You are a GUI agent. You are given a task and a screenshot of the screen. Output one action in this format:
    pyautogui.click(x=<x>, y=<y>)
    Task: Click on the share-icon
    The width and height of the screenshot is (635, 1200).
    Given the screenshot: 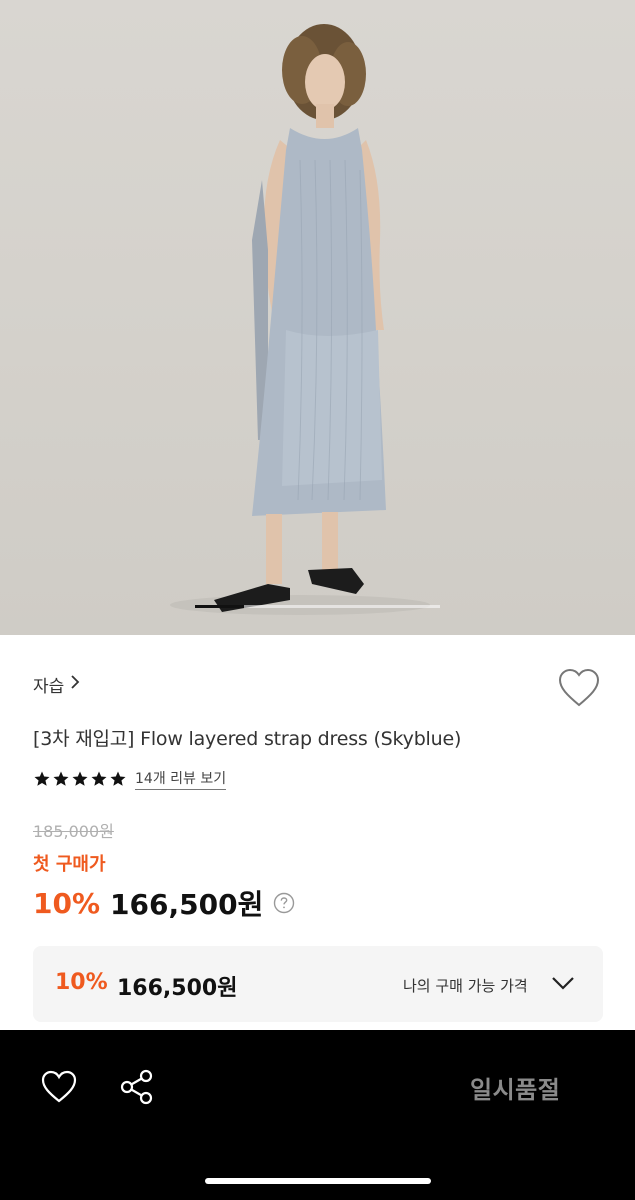 What is the action you would take?
    pyautogui.click(x=137, y=1087)
    